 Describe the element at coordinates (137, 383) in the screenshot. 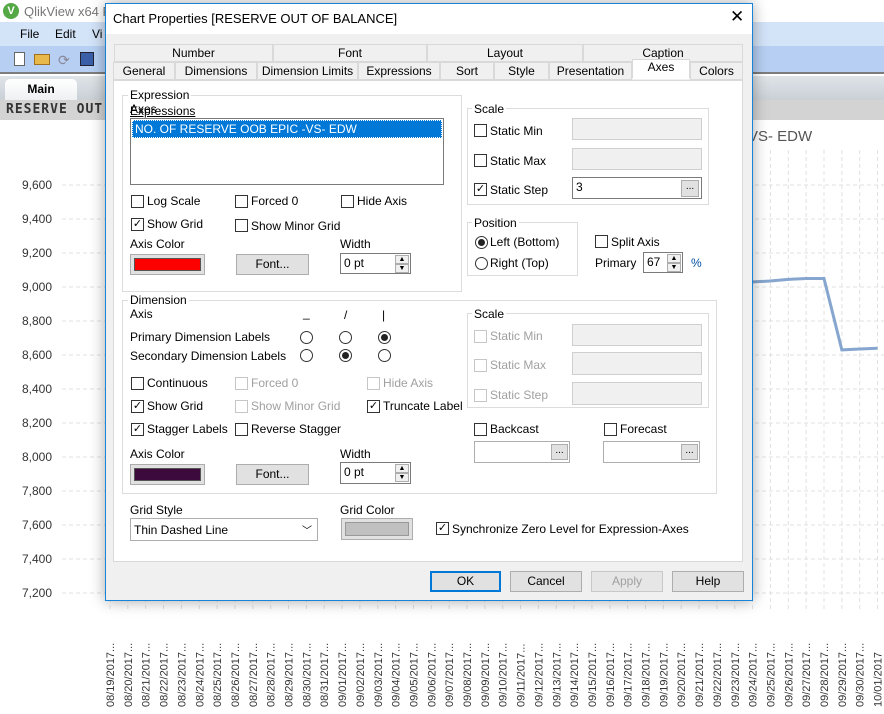

I see `continuous-checkbox` at that location.